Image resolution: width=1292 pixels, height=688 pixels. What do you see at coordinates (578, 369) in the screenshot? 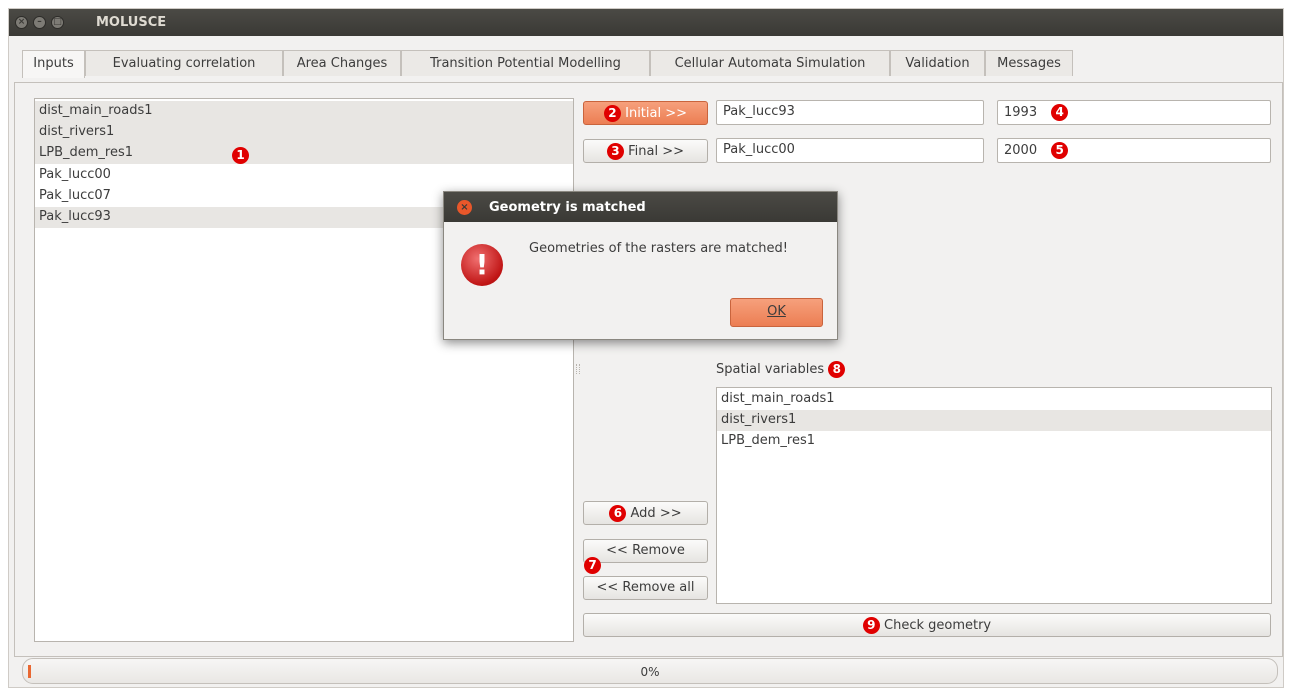
I see `splitter-handle` at bounding box center [578, 369].